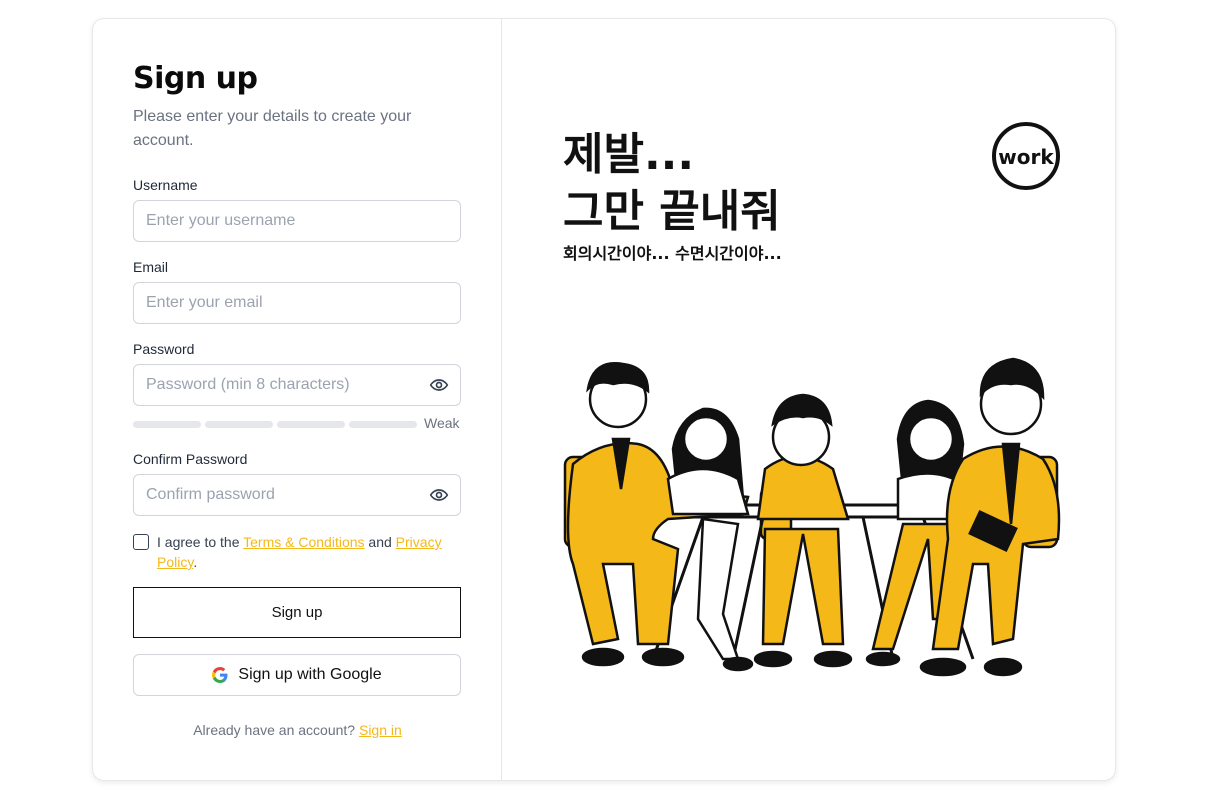  What do you see at coordinates (164, 349) in the screenshot?
I see `password-label: Password` at bounding box center [164, 349].